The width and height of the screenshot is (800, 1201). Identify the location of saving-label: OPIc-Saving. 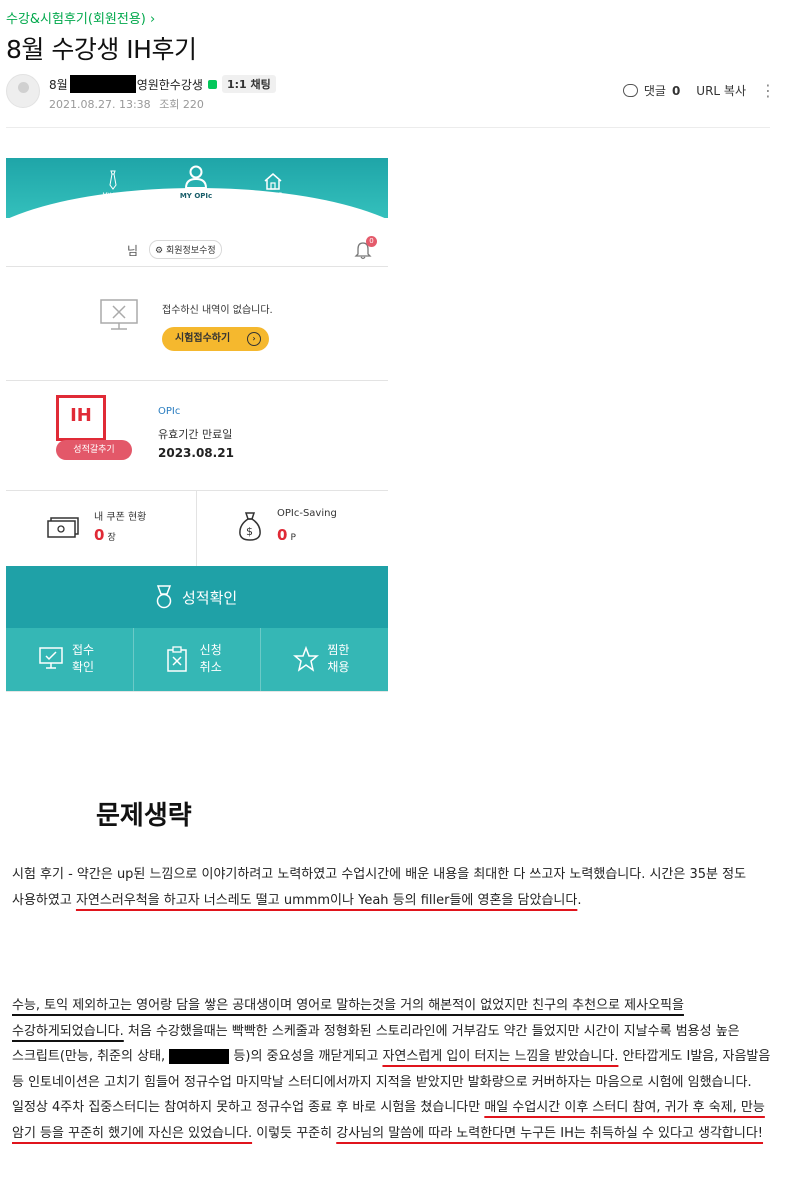
(307, 513).